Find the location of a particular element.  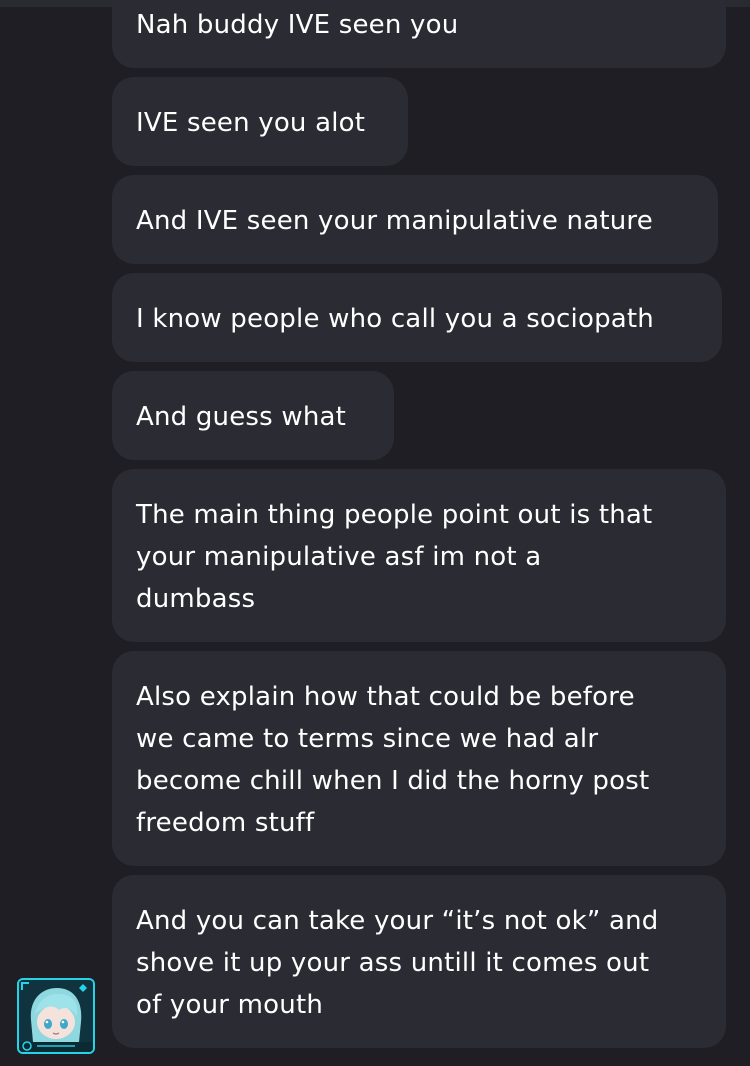

message-line: IVE seen you alot is located at coordinates (251, 123).